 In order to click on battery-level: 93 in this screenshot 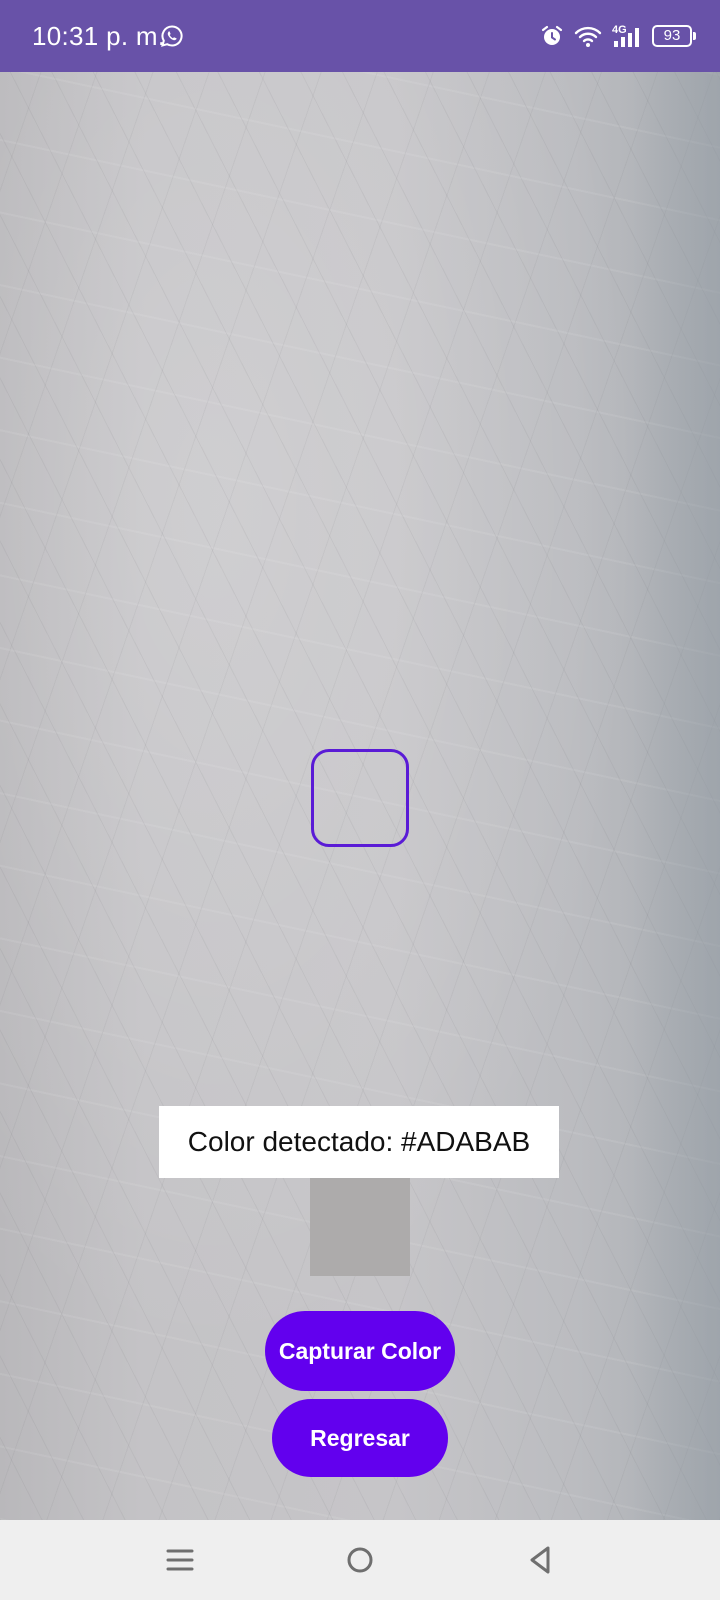, I will do `click(672, 35)`.